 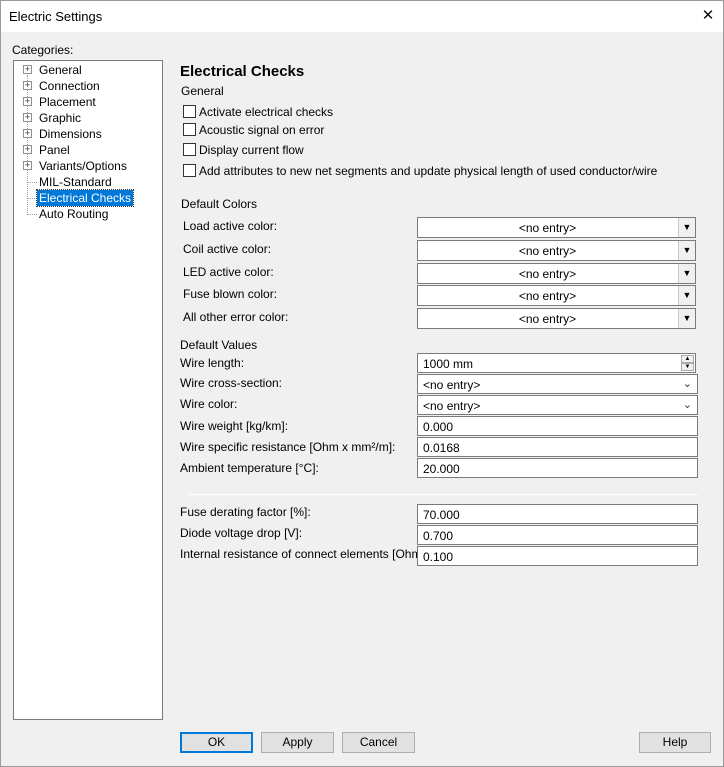 What do you see at coordinates (56, 16) in the screenshot?
I see `window-title: Electric Settings` at bounding box center [56, 16].